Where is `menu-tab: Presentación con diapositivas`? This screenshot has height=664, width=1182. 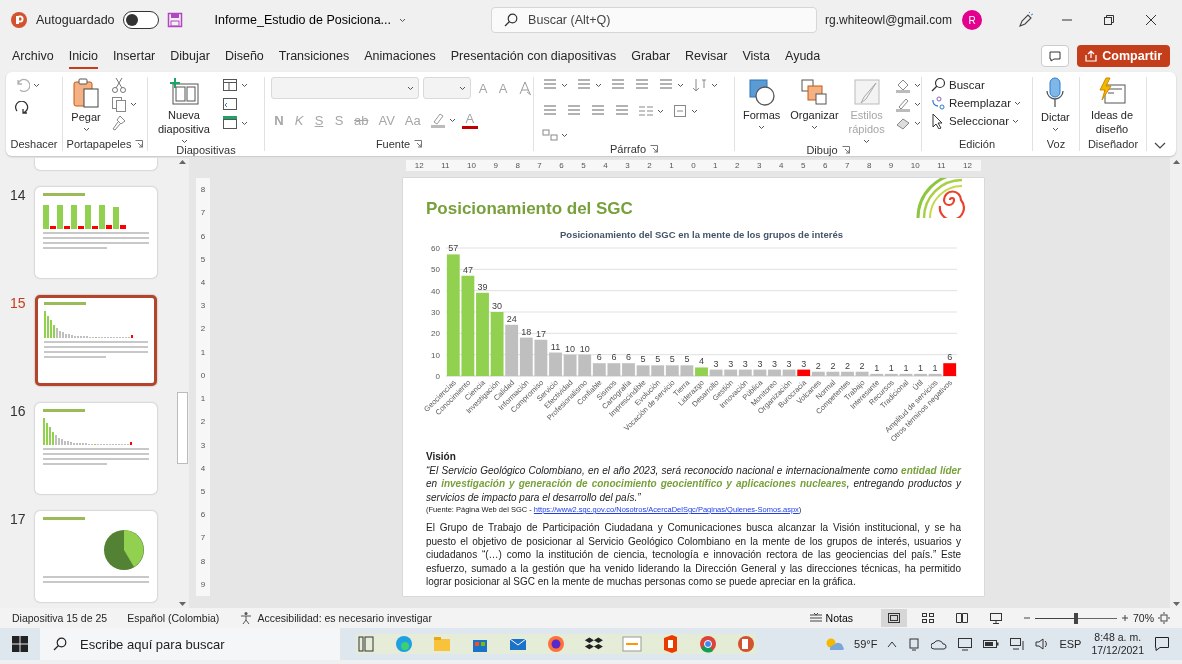
menu-tab: Presentación con diapositivas is located at coordinates (533, 56).